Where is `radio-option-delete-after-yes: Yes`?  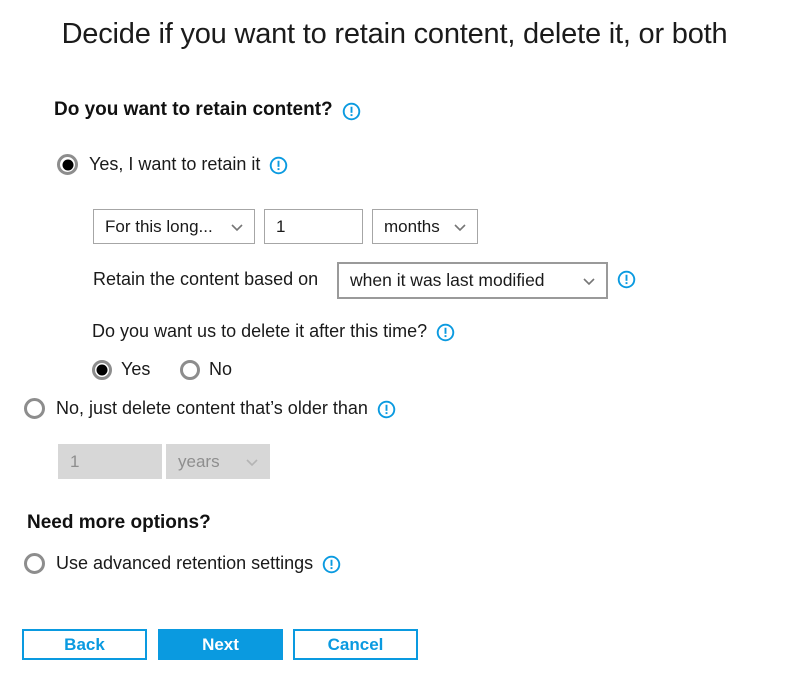 radio-option-delete-after-yes: Yes is located at coordinates (121, 369).